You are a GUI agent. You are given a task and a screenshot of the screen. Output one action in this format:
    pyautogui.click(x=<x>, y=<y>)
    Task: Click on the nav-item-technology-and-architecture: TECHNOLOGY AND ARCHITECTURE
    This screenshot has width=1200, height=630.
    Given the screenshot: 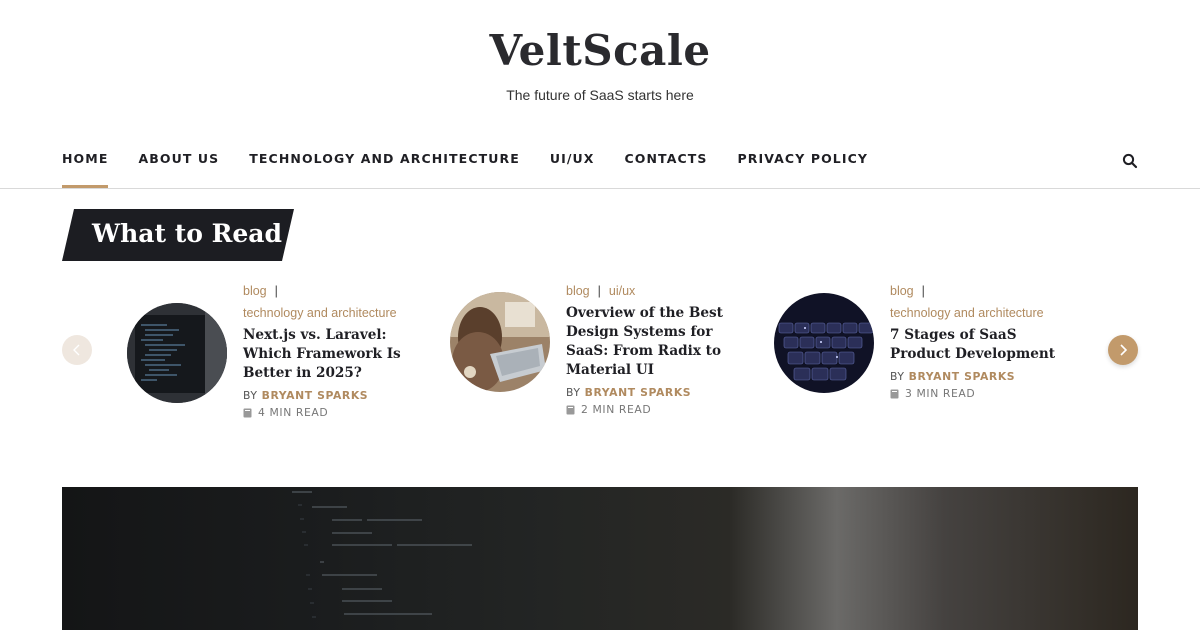 What is the action you would take?
    pyautogui.click(x=384, y=164)
    